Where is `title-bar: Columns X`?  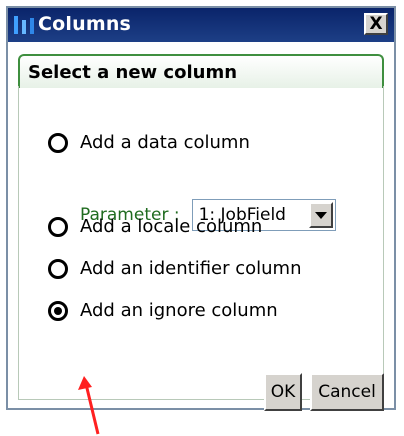
title-bar: Columns X is located at coordinates (201, 25).